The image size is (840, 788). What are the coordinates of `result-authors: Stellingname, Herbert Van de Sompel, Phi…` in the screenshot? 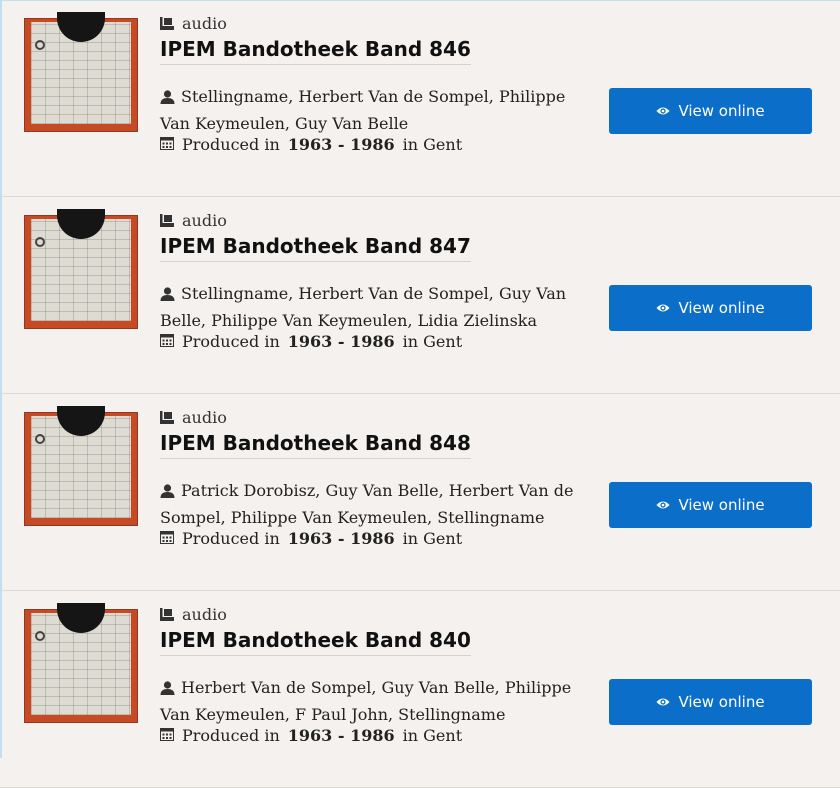 It's located at (380, 110).